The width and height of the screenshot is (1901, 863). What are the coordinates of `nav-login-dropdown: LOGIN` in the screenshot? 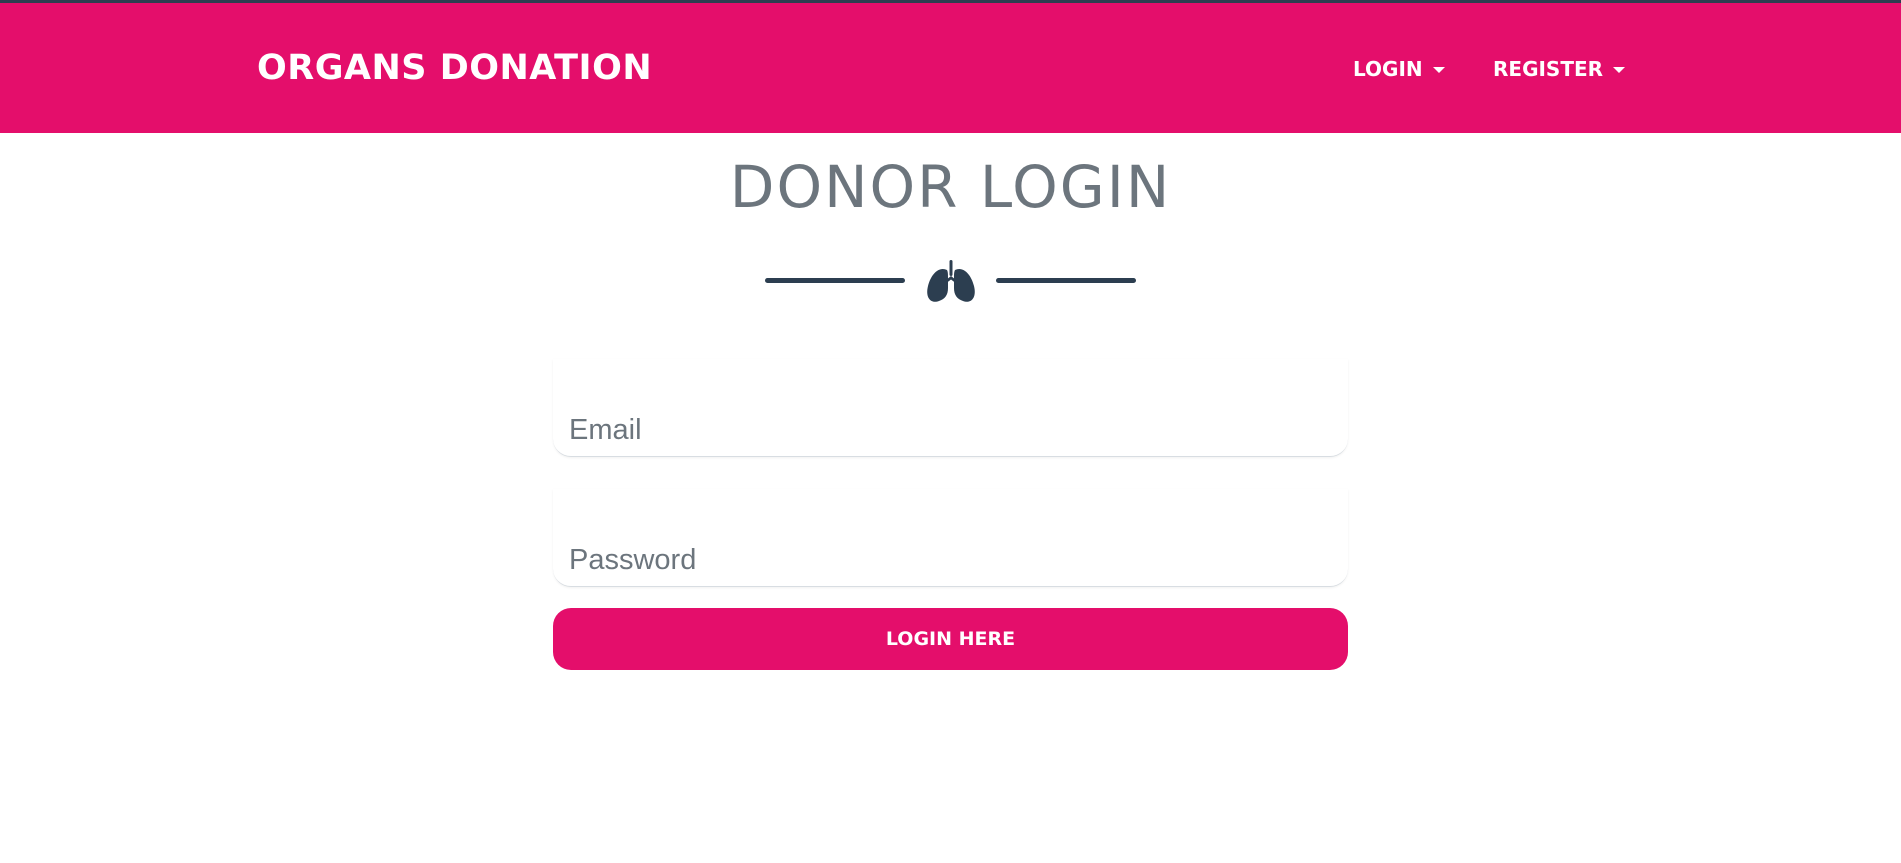 It's located at (1399, 69).